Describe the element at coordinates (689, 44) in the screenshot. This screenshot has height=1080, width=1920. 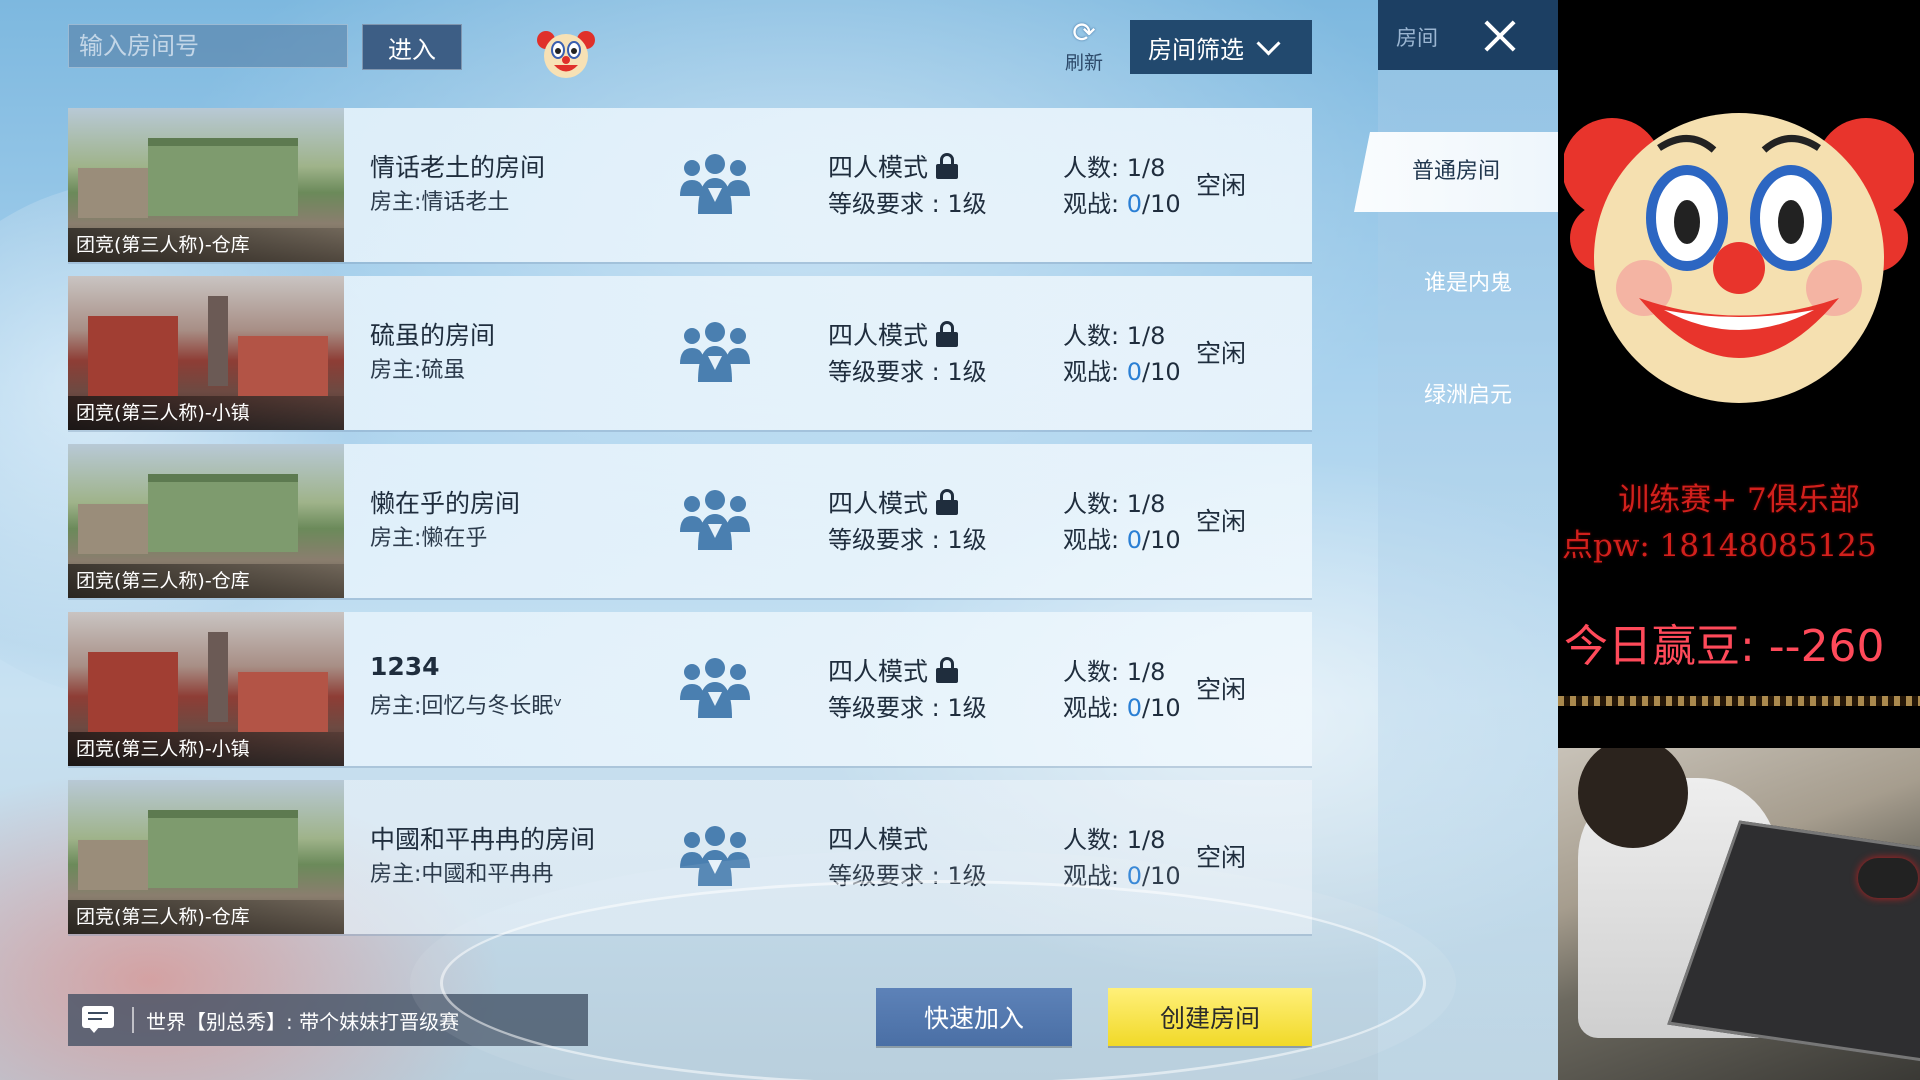
I see `top-bar: 进入 ⟳ 刷新 房间筛选` at that location.